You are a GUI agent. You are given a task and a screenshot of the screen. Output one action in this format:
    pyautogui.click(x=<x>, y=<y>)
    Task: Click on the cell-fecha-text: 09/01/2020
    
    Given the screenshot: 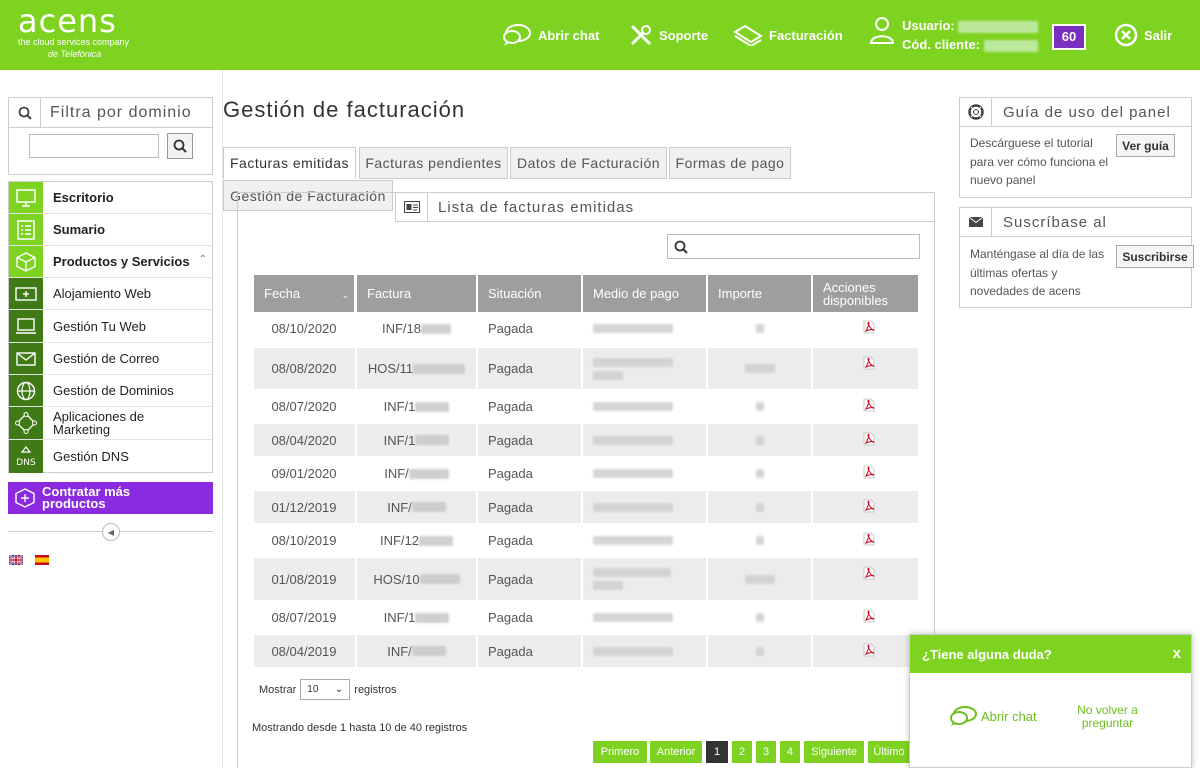 What is the action you would take?
    pyautogui.click(x=304, y=473)
    